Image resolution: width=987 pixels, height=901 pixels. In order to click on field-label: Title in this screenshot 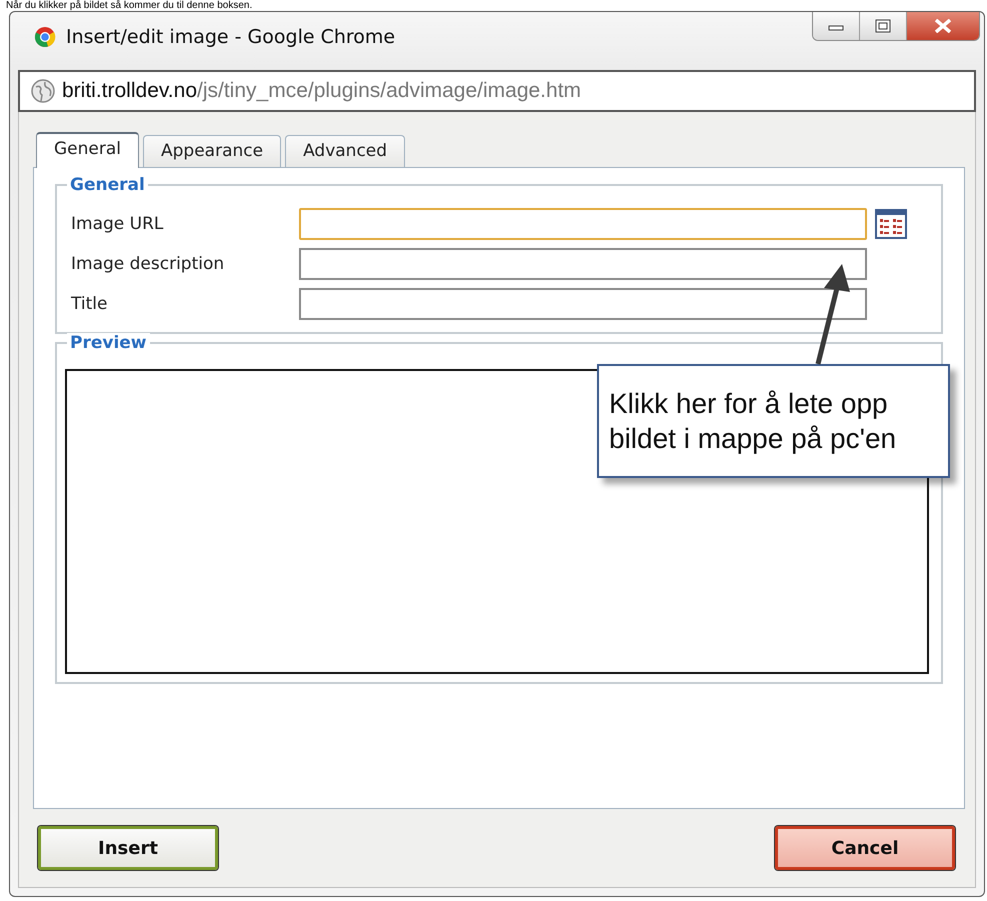, I will do `click(89, 304)`.